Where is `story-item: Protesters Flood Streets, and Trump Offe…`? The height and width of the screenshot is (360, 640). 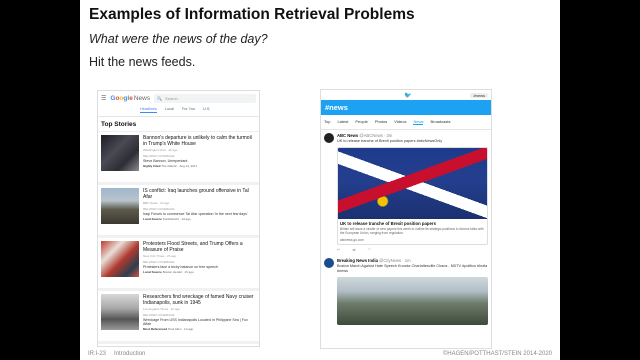
story-item: Protesters Flood Streets, and Trump Offe… is located at coordinates (178, 264).